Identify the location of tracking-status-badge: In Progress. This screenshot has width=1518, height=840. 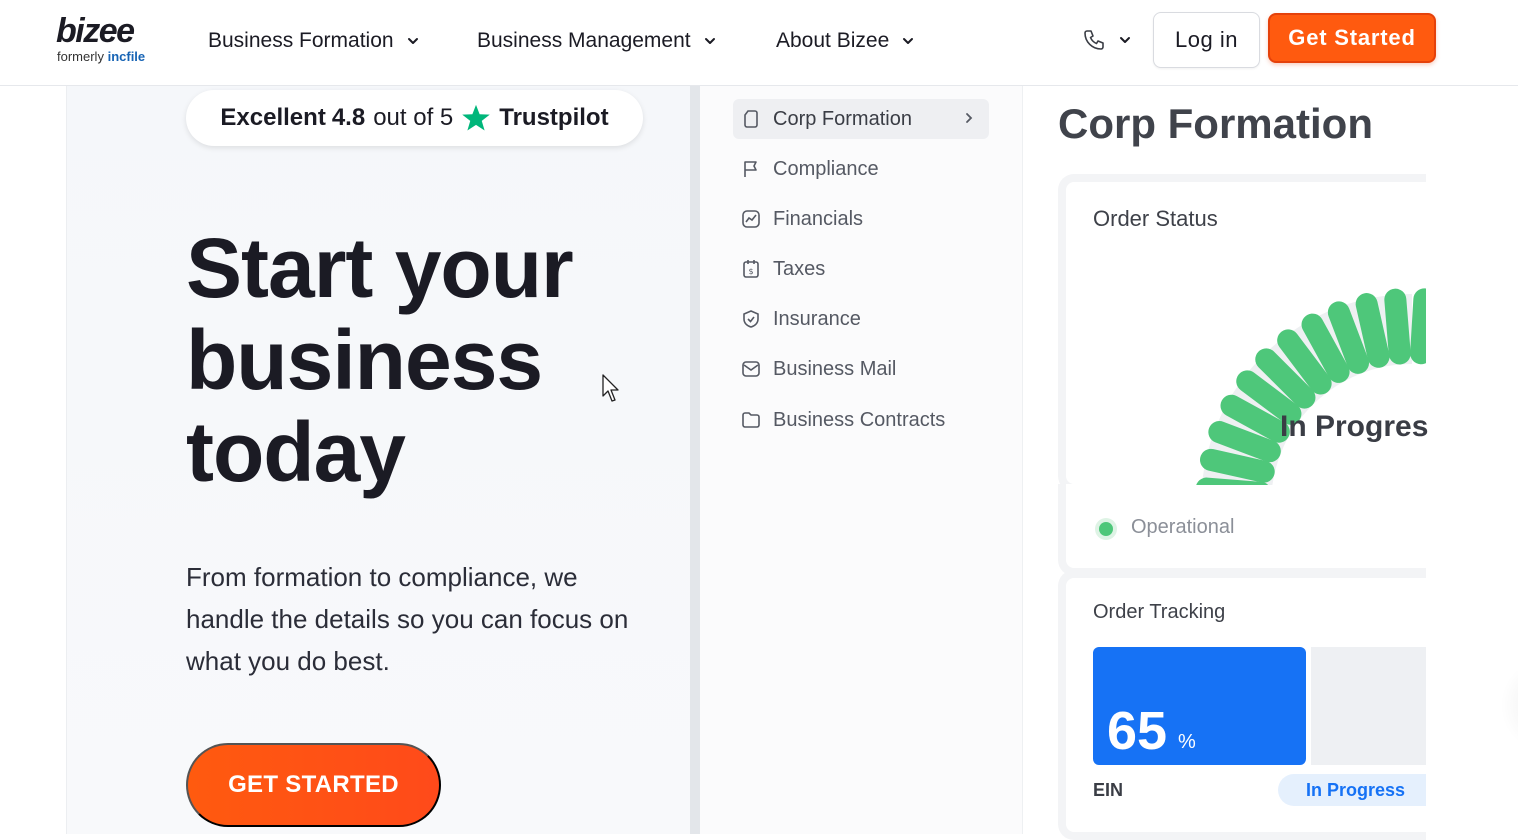
(1352, 790).